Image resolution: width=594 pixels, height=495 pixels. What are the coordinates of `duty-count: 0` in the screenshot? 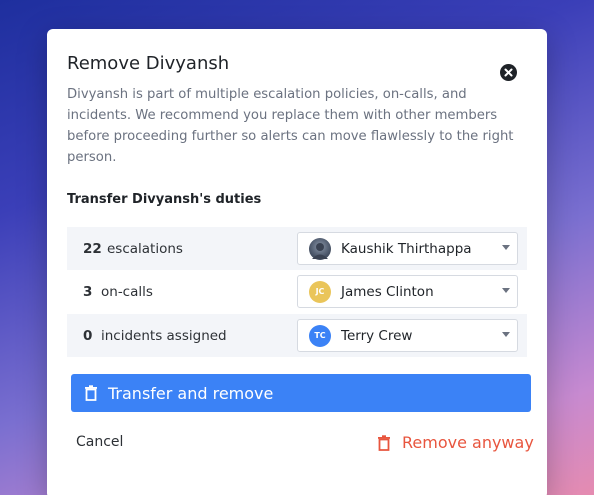 It's located at (88, 335).